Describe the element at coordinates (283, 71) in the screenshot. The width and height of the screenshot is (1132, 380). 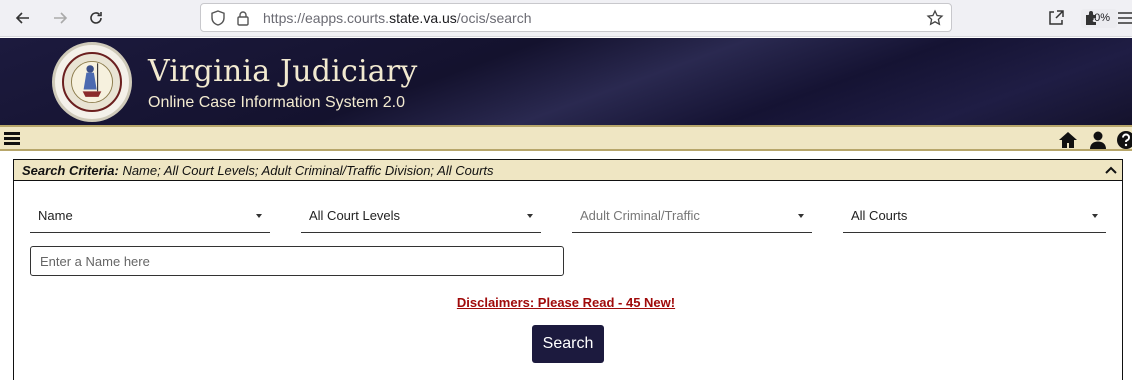
I see `site-title: Virginia Judiciary` at that location.